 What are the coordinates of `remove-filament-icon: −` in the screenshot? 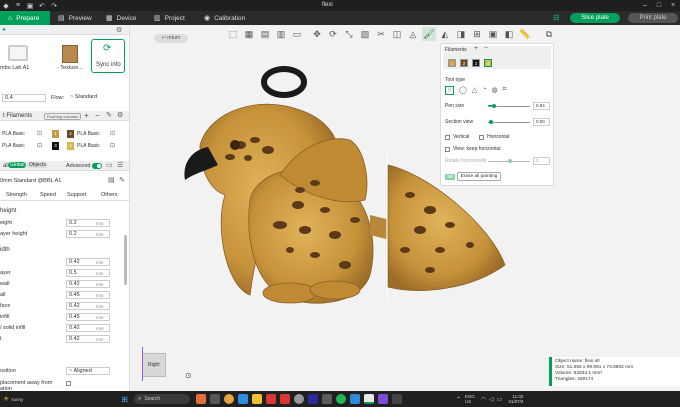 It's located at (97, 115).